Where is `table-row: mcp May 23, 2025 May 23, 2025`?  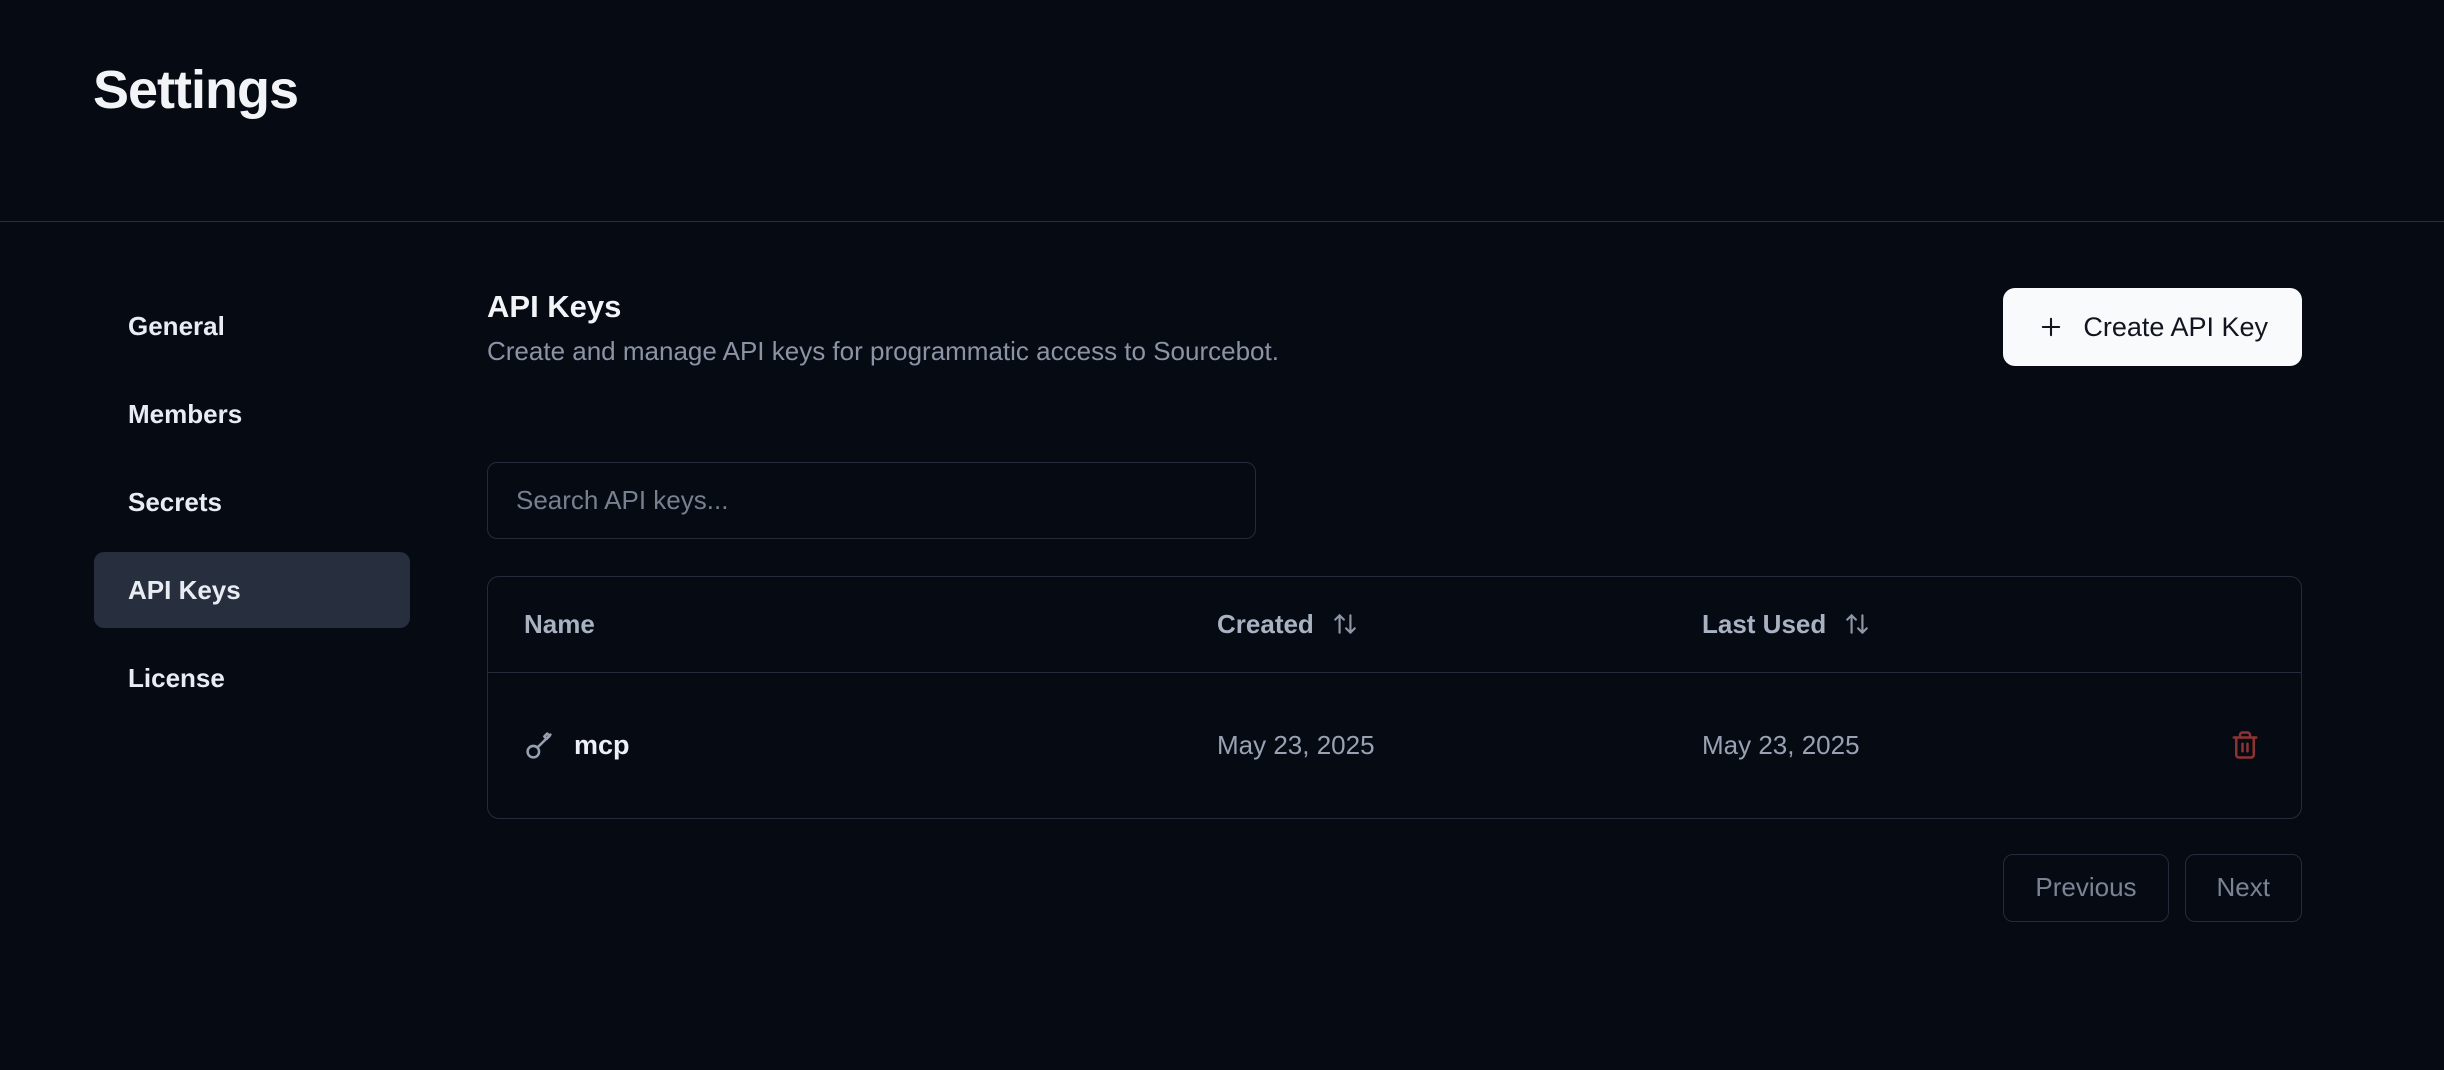
table-row: mcp May 23, 2025 May 23, 2025 is located at coordinates (1394, 744).